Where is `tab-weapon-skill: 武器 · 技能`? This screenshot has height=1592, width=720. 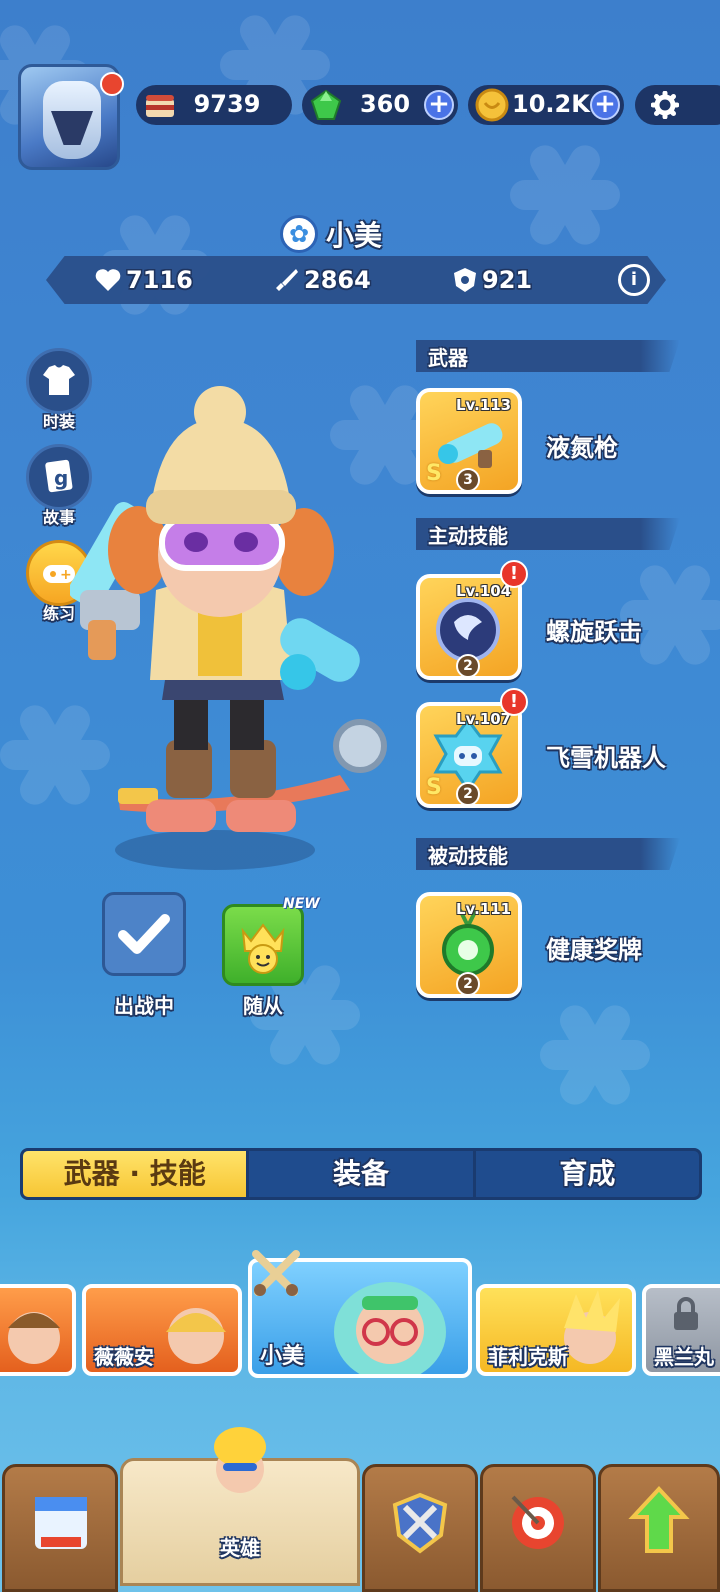 tab-weapon-skill: 武器 · 技能 is located at coordinates (136, 1174).